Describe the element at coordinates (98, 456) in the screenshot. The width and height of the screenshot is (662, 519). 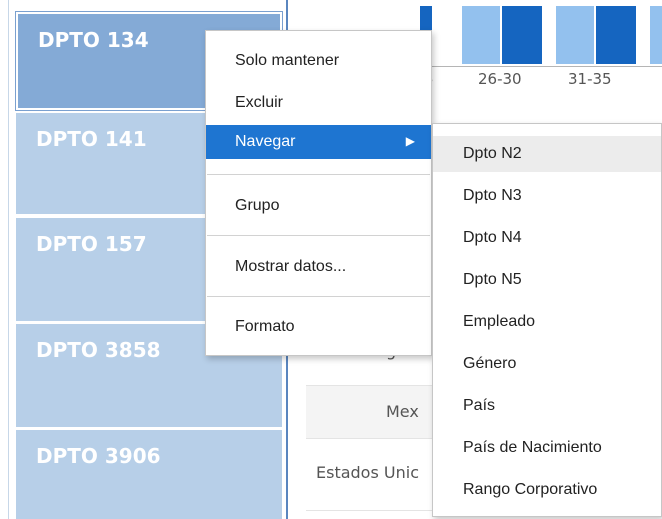
I see `tile-label: DPTO 3906` at that location.